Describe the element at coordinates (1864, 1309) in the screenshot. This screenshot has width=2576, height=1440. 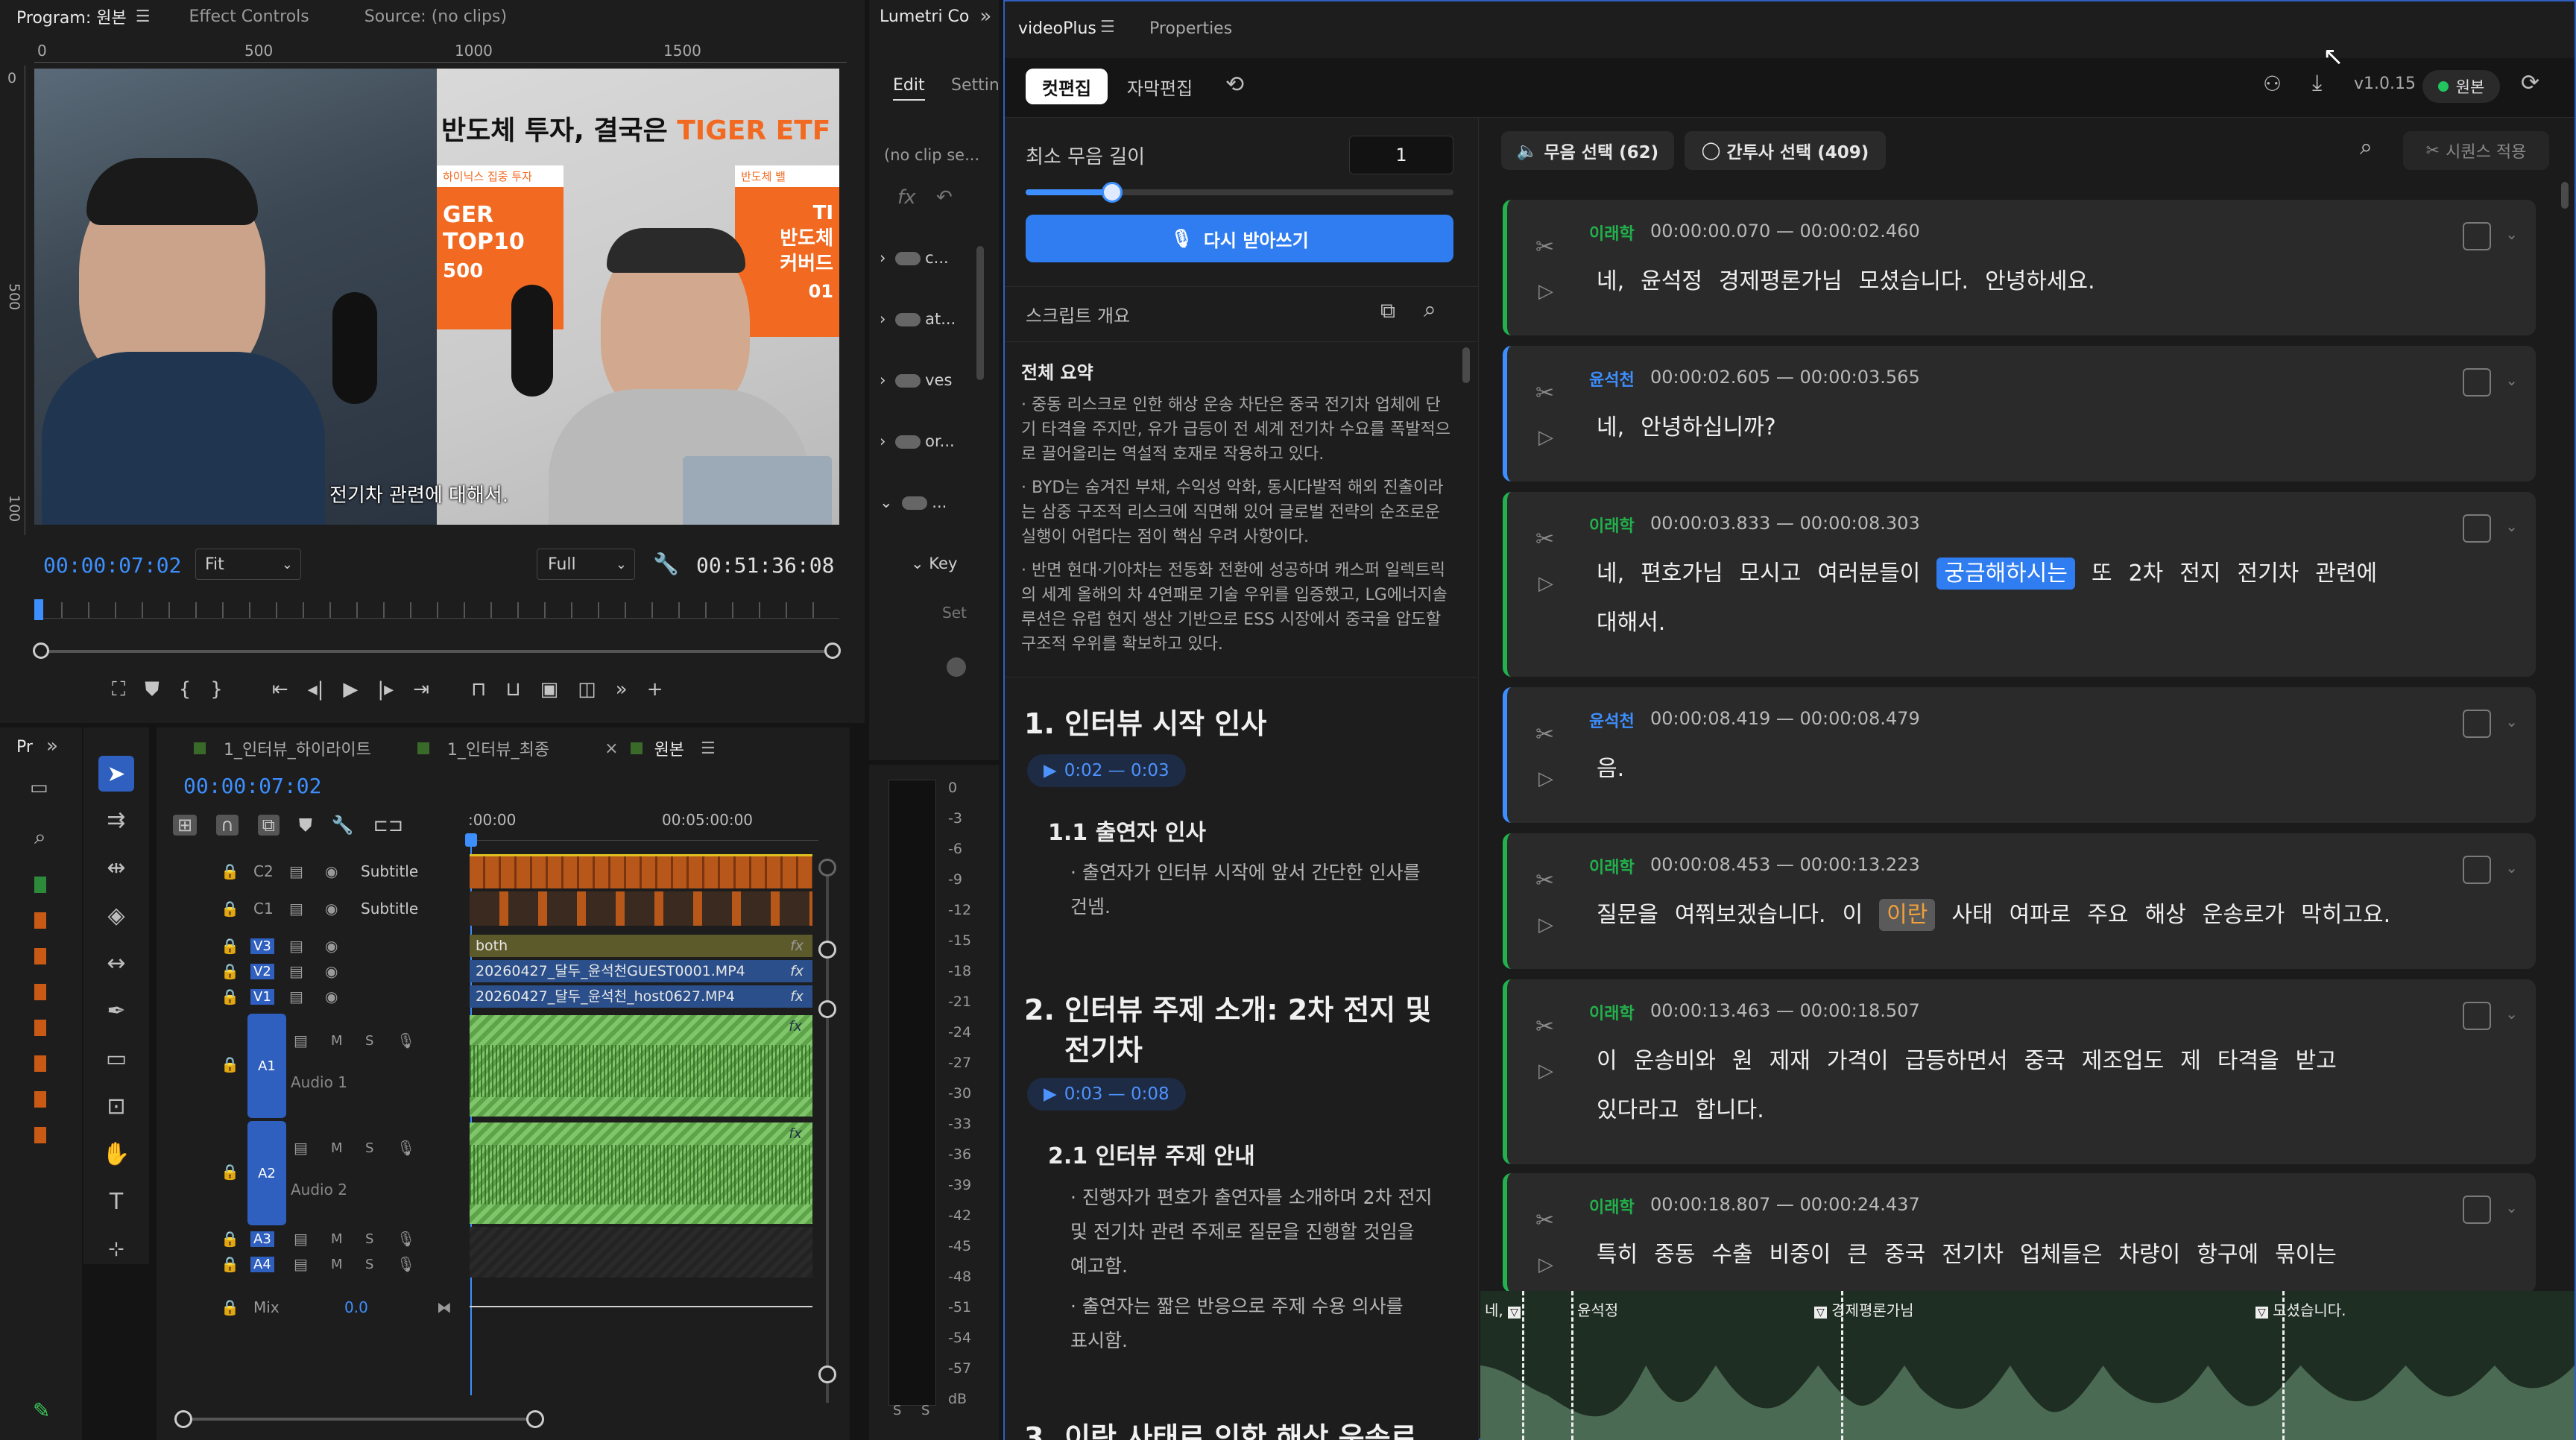
I see `waveform-word-label: ▽ 경제평론가님` at that location.